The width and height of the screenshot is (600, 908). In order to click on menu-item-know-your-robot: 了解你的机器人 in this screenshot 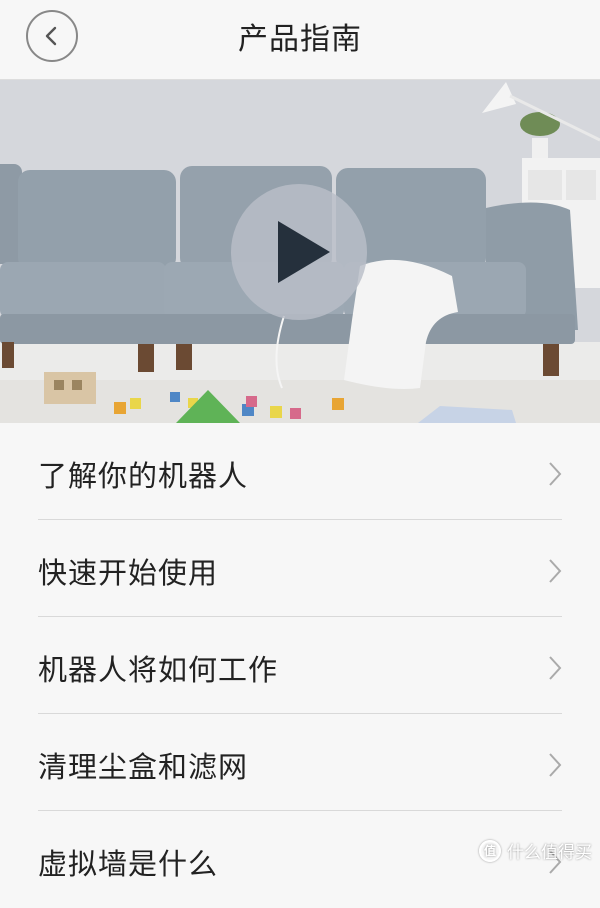, I will do `click(300, 471)`.